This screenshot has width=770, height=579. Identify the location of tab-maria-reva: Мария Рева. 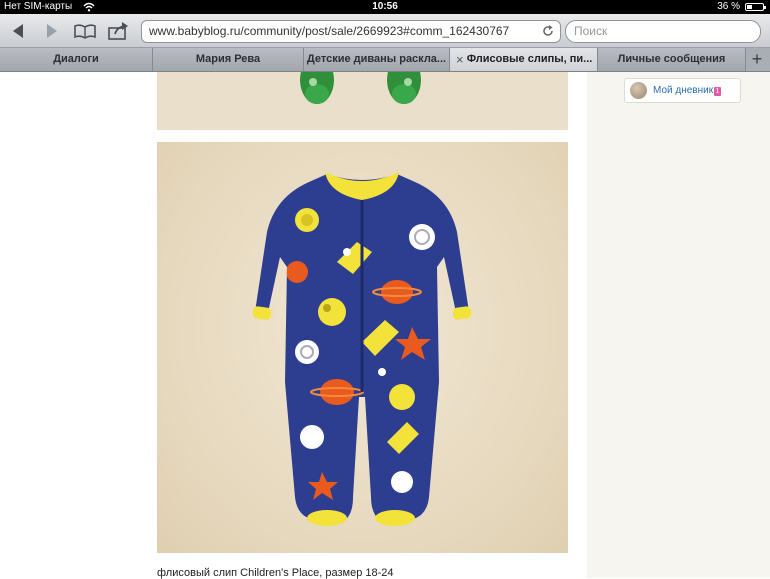
(228, 59).